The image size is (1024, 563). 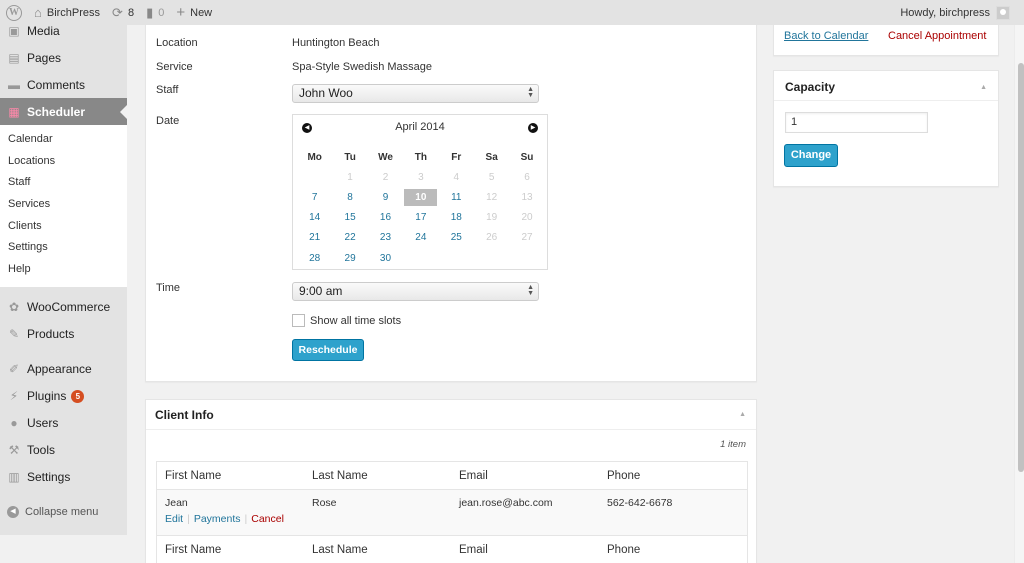 What do you see at coordinates (168, 288) in the screenshot?
I see `time-label: Time` at bounding box center [168, 288].